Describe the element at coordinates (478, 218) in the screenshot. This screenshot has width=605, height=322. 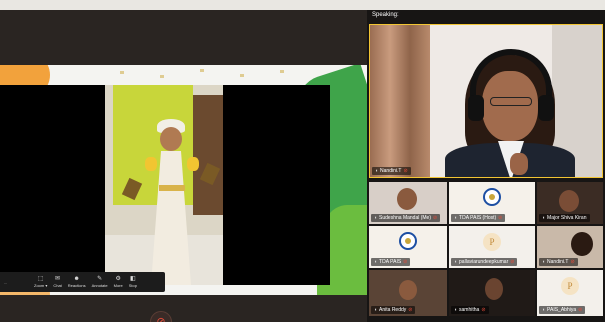
I see `participant-name-tag: ◖ TDA PAIS (Host) ⊘` at that location.